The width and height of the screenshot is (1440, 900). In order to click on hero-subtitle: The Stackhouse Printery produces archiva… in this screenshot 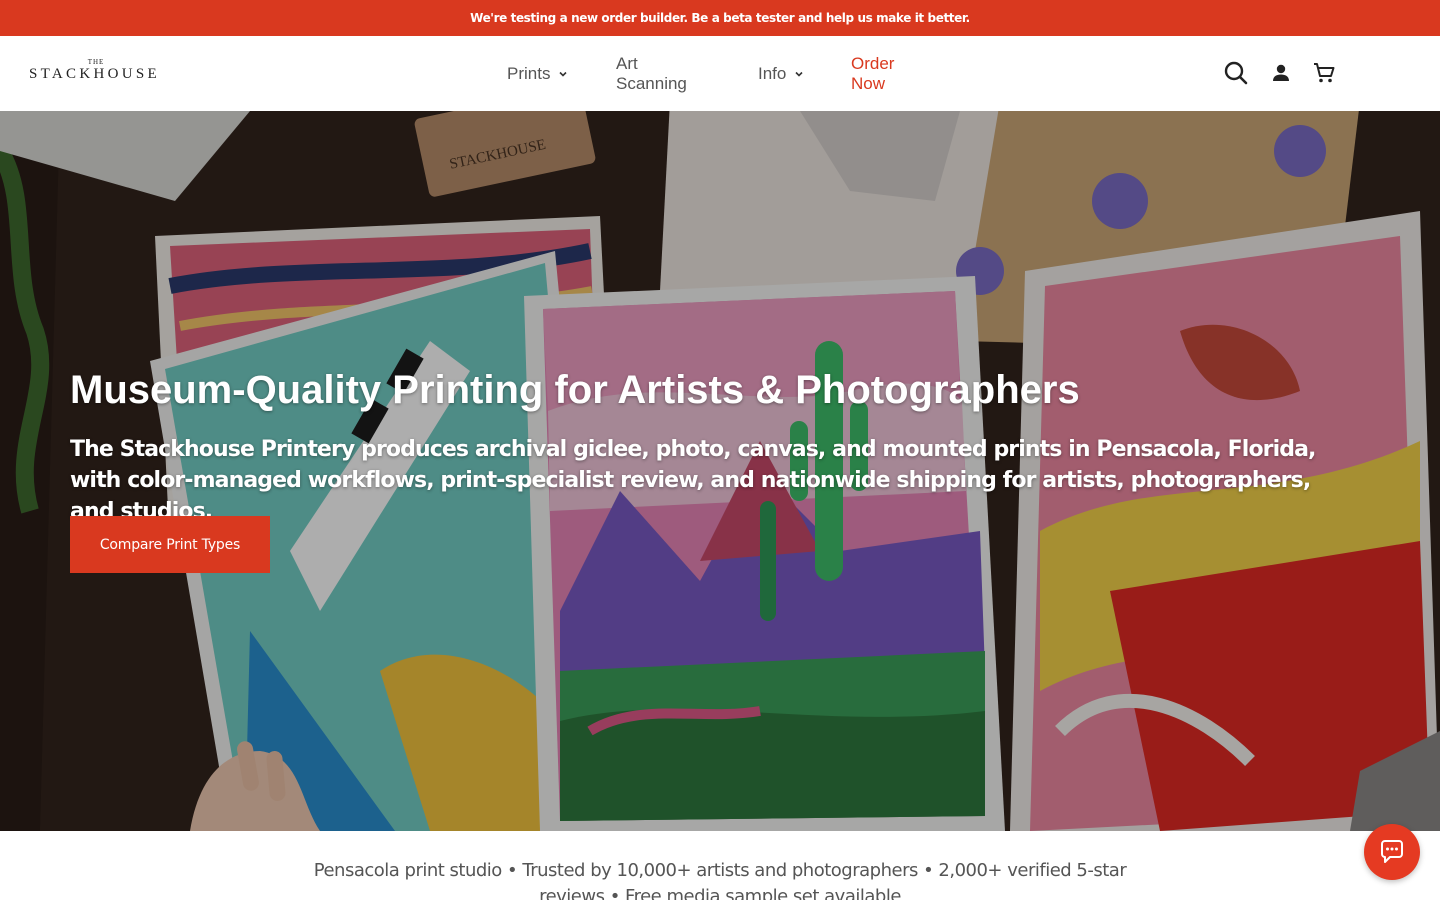, I will do `click(693, 480)`.